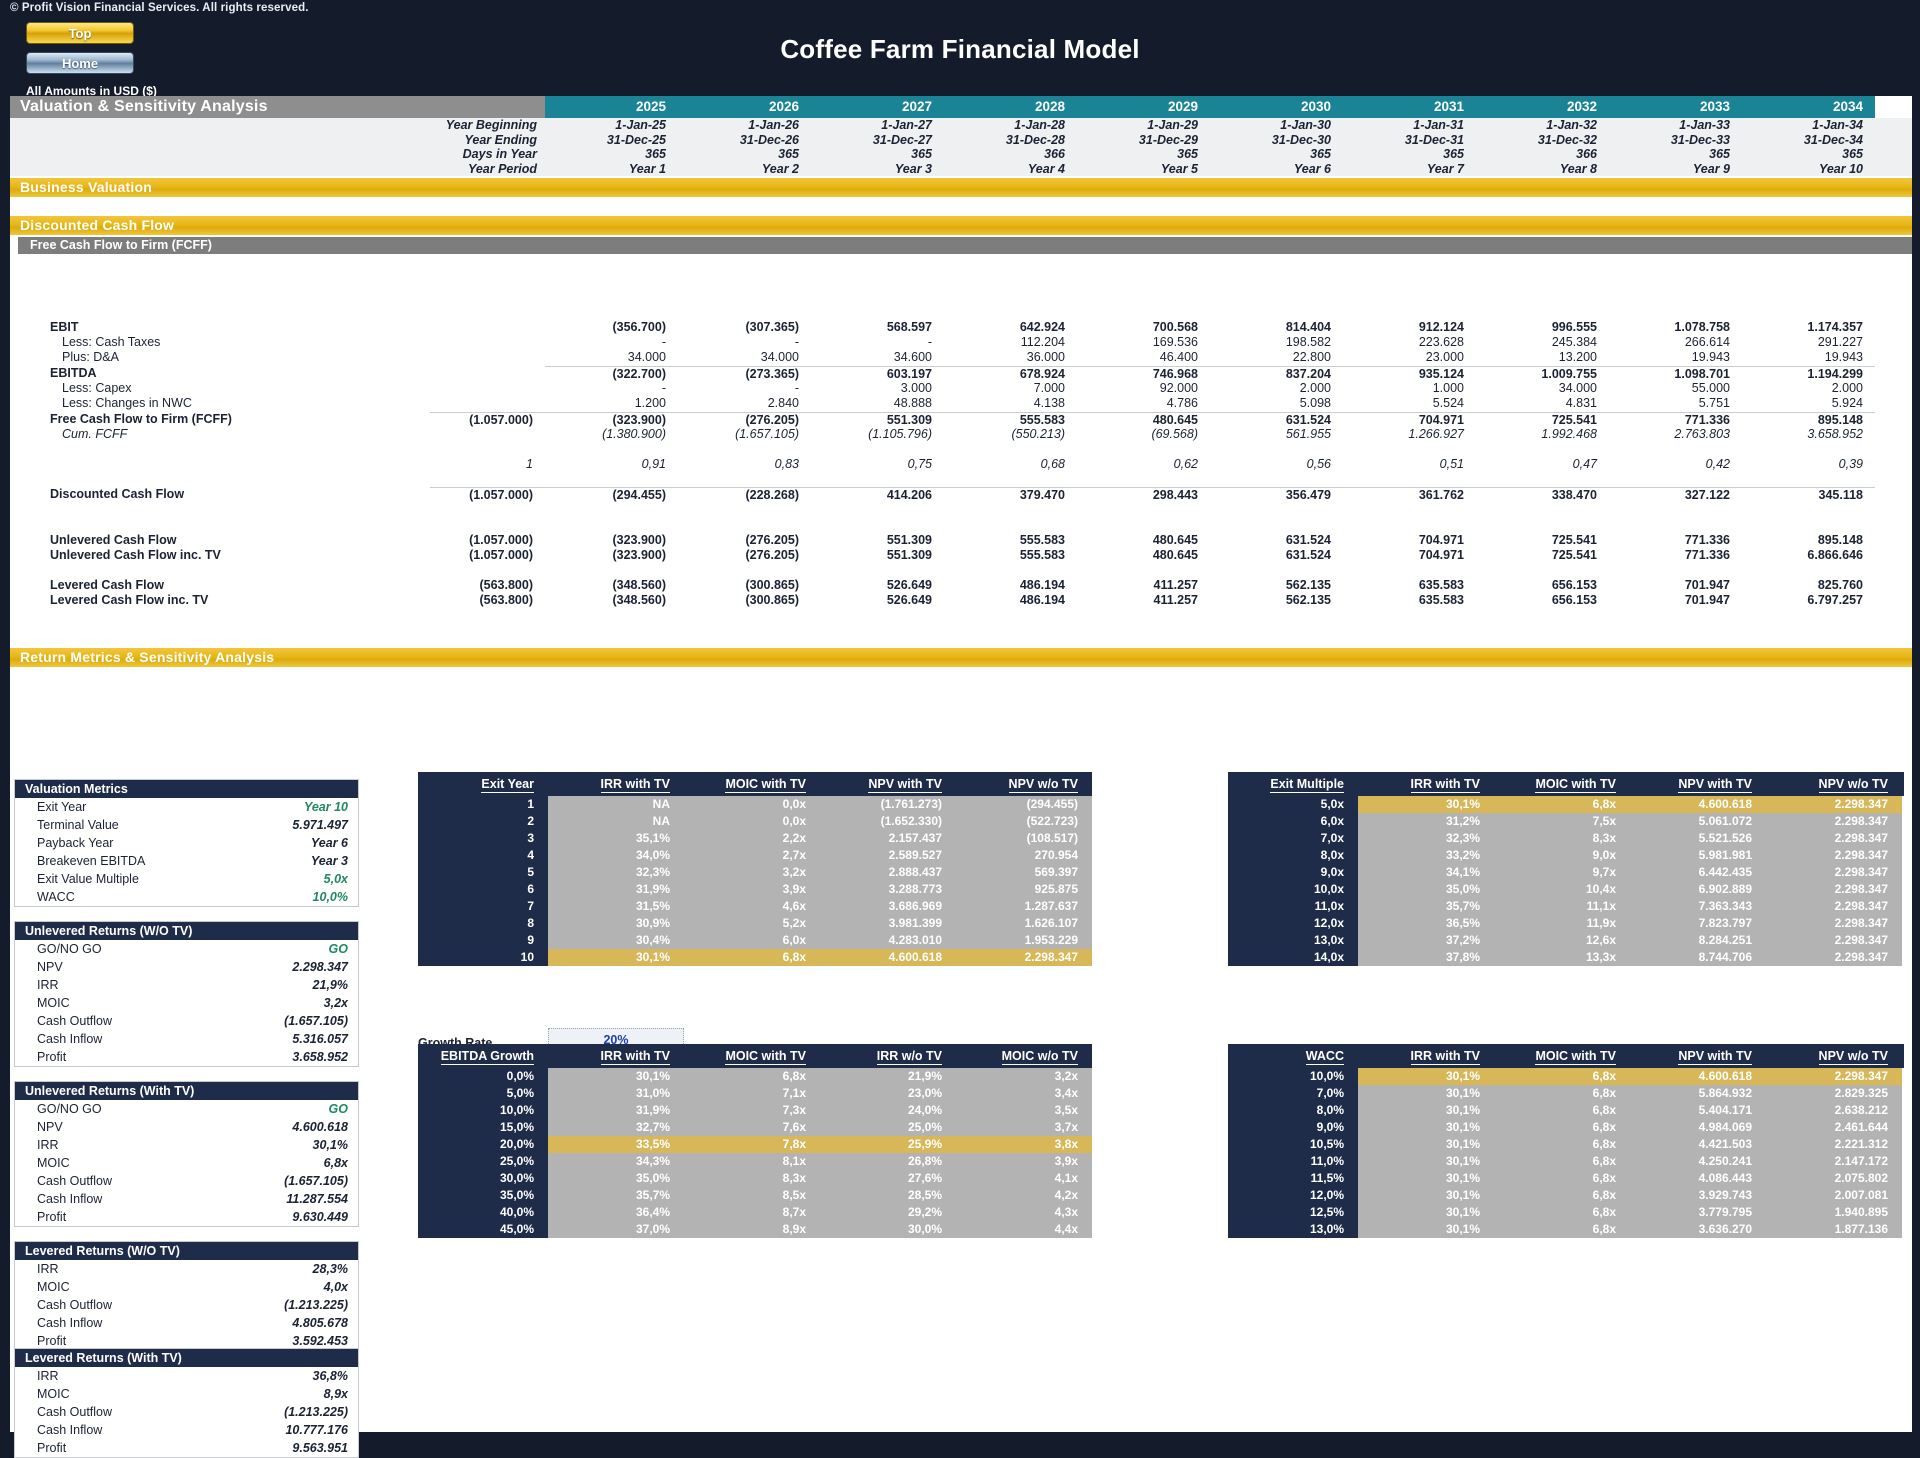  What do you see at coordinates (888, 889) in the screenshot?
I see `table-cell: 3.288.773` at bounding box center [888, 889].